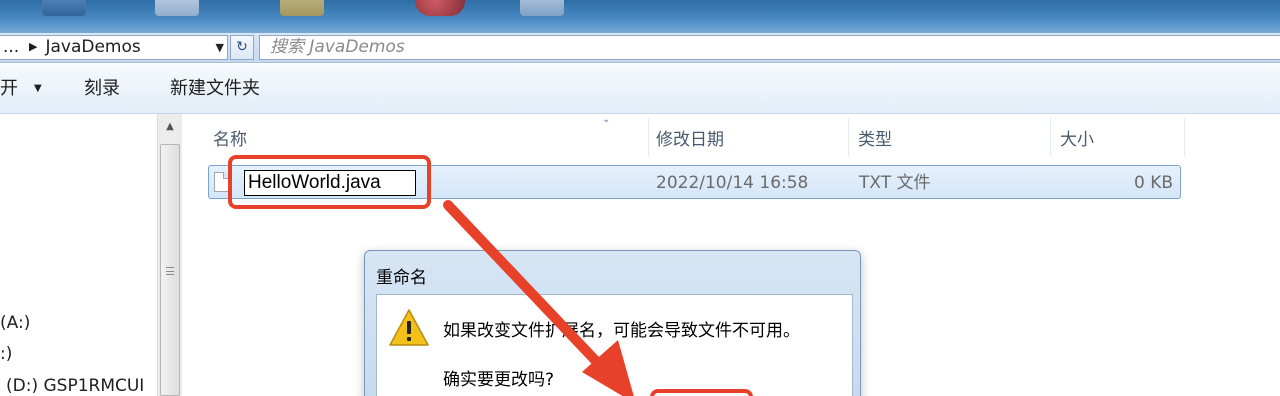 The image size is (1280, 396). What do you see at coordinates (621, 331) in the screenshot?
I see `dialog-message: 如果改变文件扩展名，可能会导致文件不可用。` at bounding box center [621, 331].